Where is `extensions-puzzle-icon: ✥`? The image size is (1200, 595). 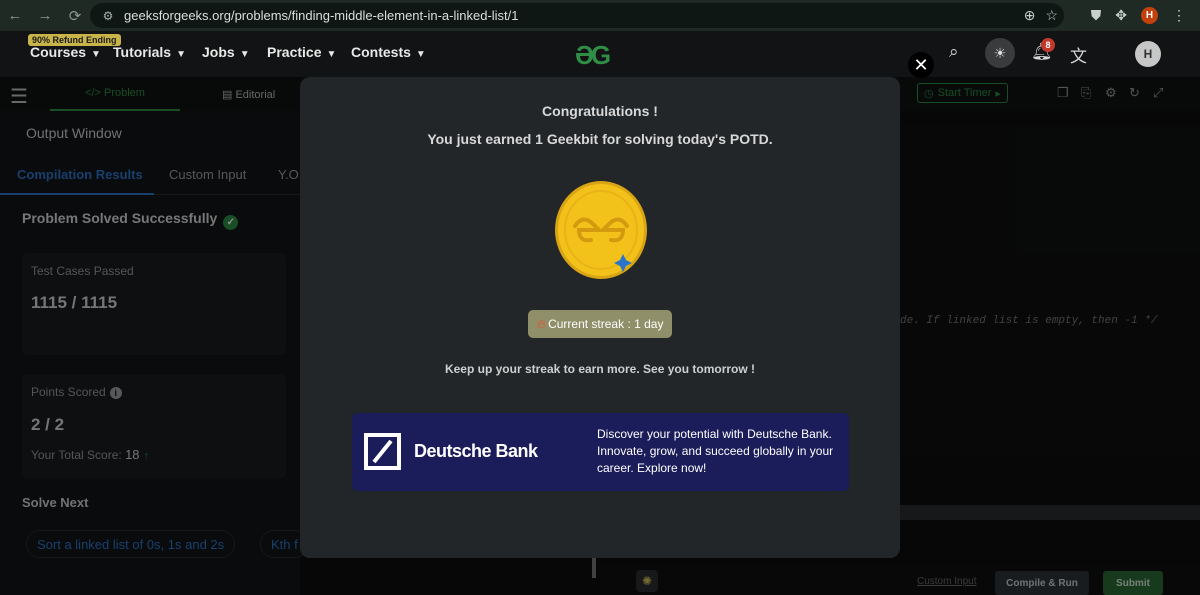
extensions-puzzle-icon: ✥ is located at coordinates (1121, 15).